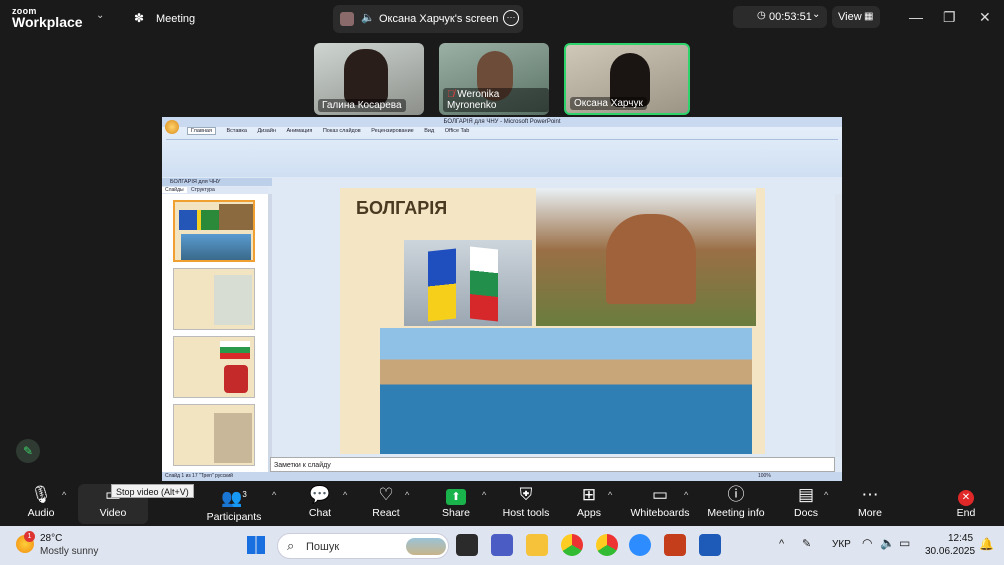 The height and width of the screenshot is (565, 1004). What do you see at coordinates (572, 545) in the screenshot?
I see `chrome-icon` at bounding box center [572, 545].